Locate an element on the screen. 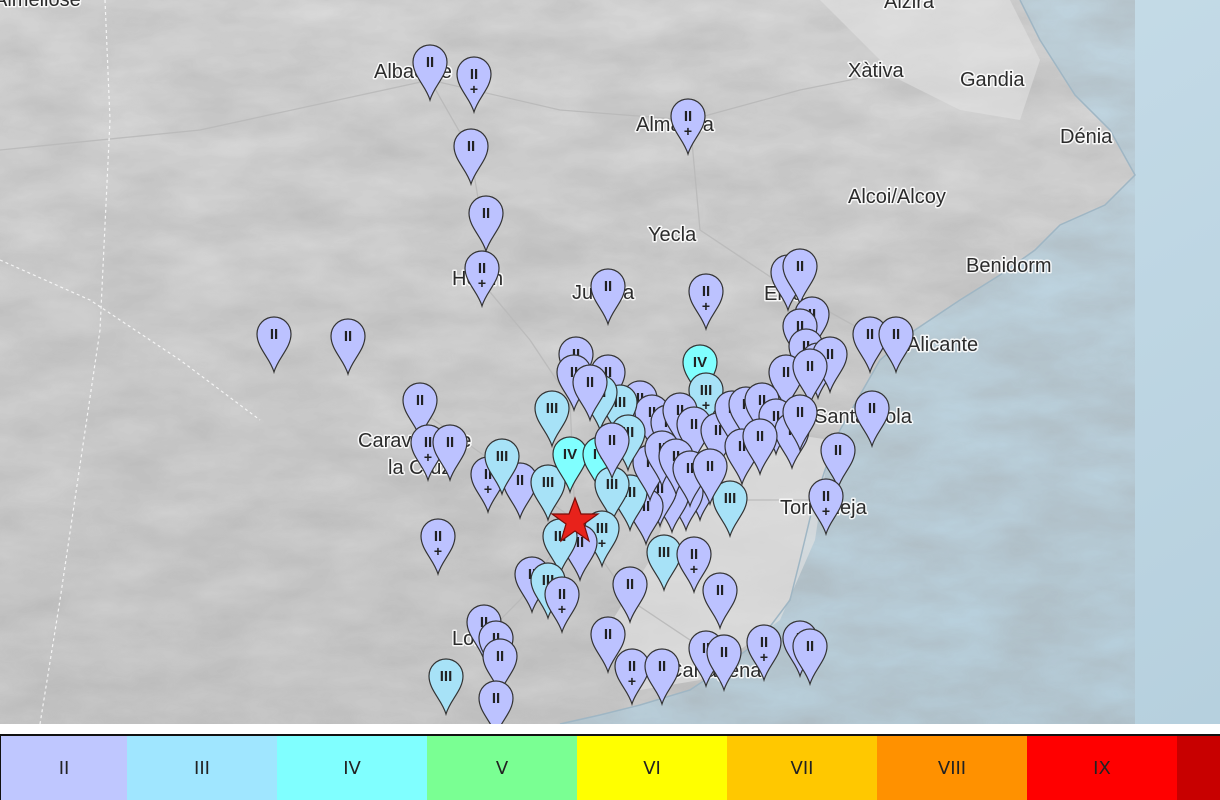  city-label: Xàtiva is located at coordinates (876, 71).